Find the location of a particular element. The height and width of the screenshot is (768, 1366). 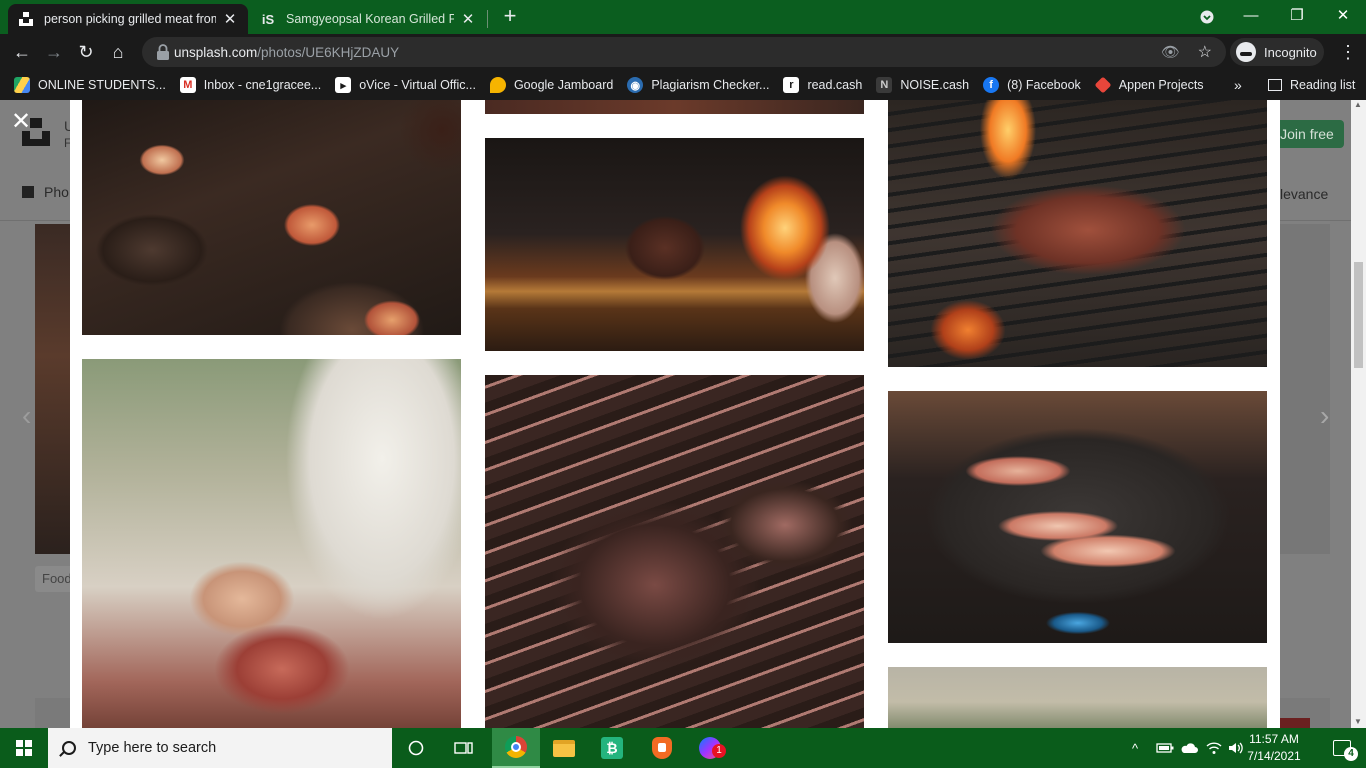

search-icon is located at coordinates (69, 748).